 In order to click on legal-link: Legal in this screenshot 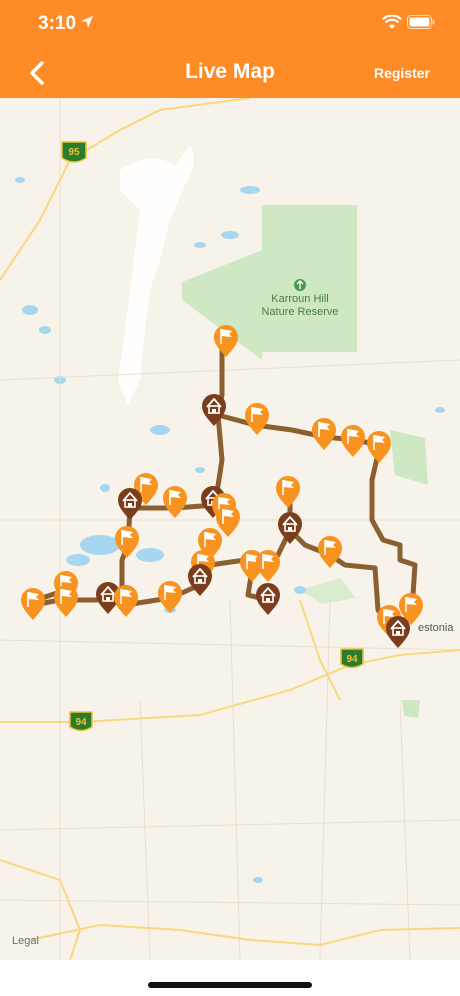, I will do `click(25, 941)`.